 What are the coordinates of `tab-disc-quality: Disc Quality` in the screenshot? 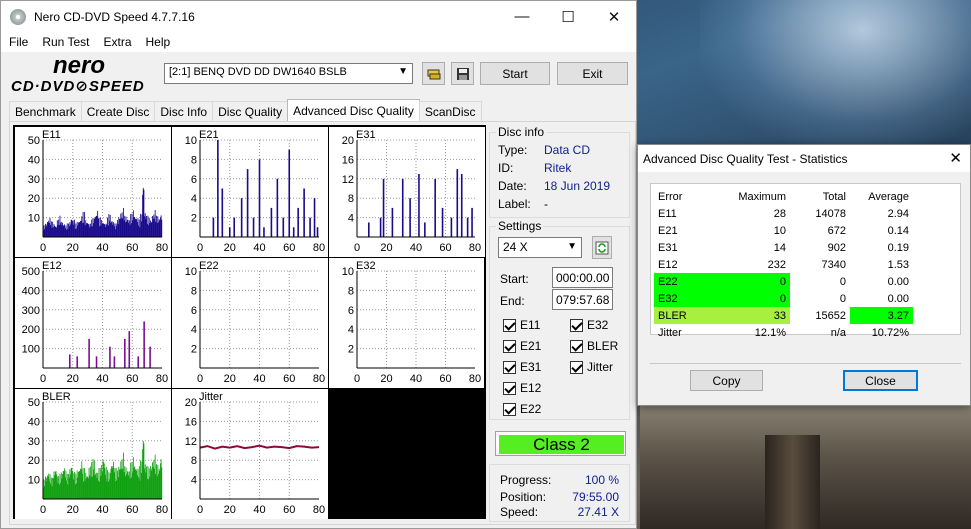 It's located at (250, 111).